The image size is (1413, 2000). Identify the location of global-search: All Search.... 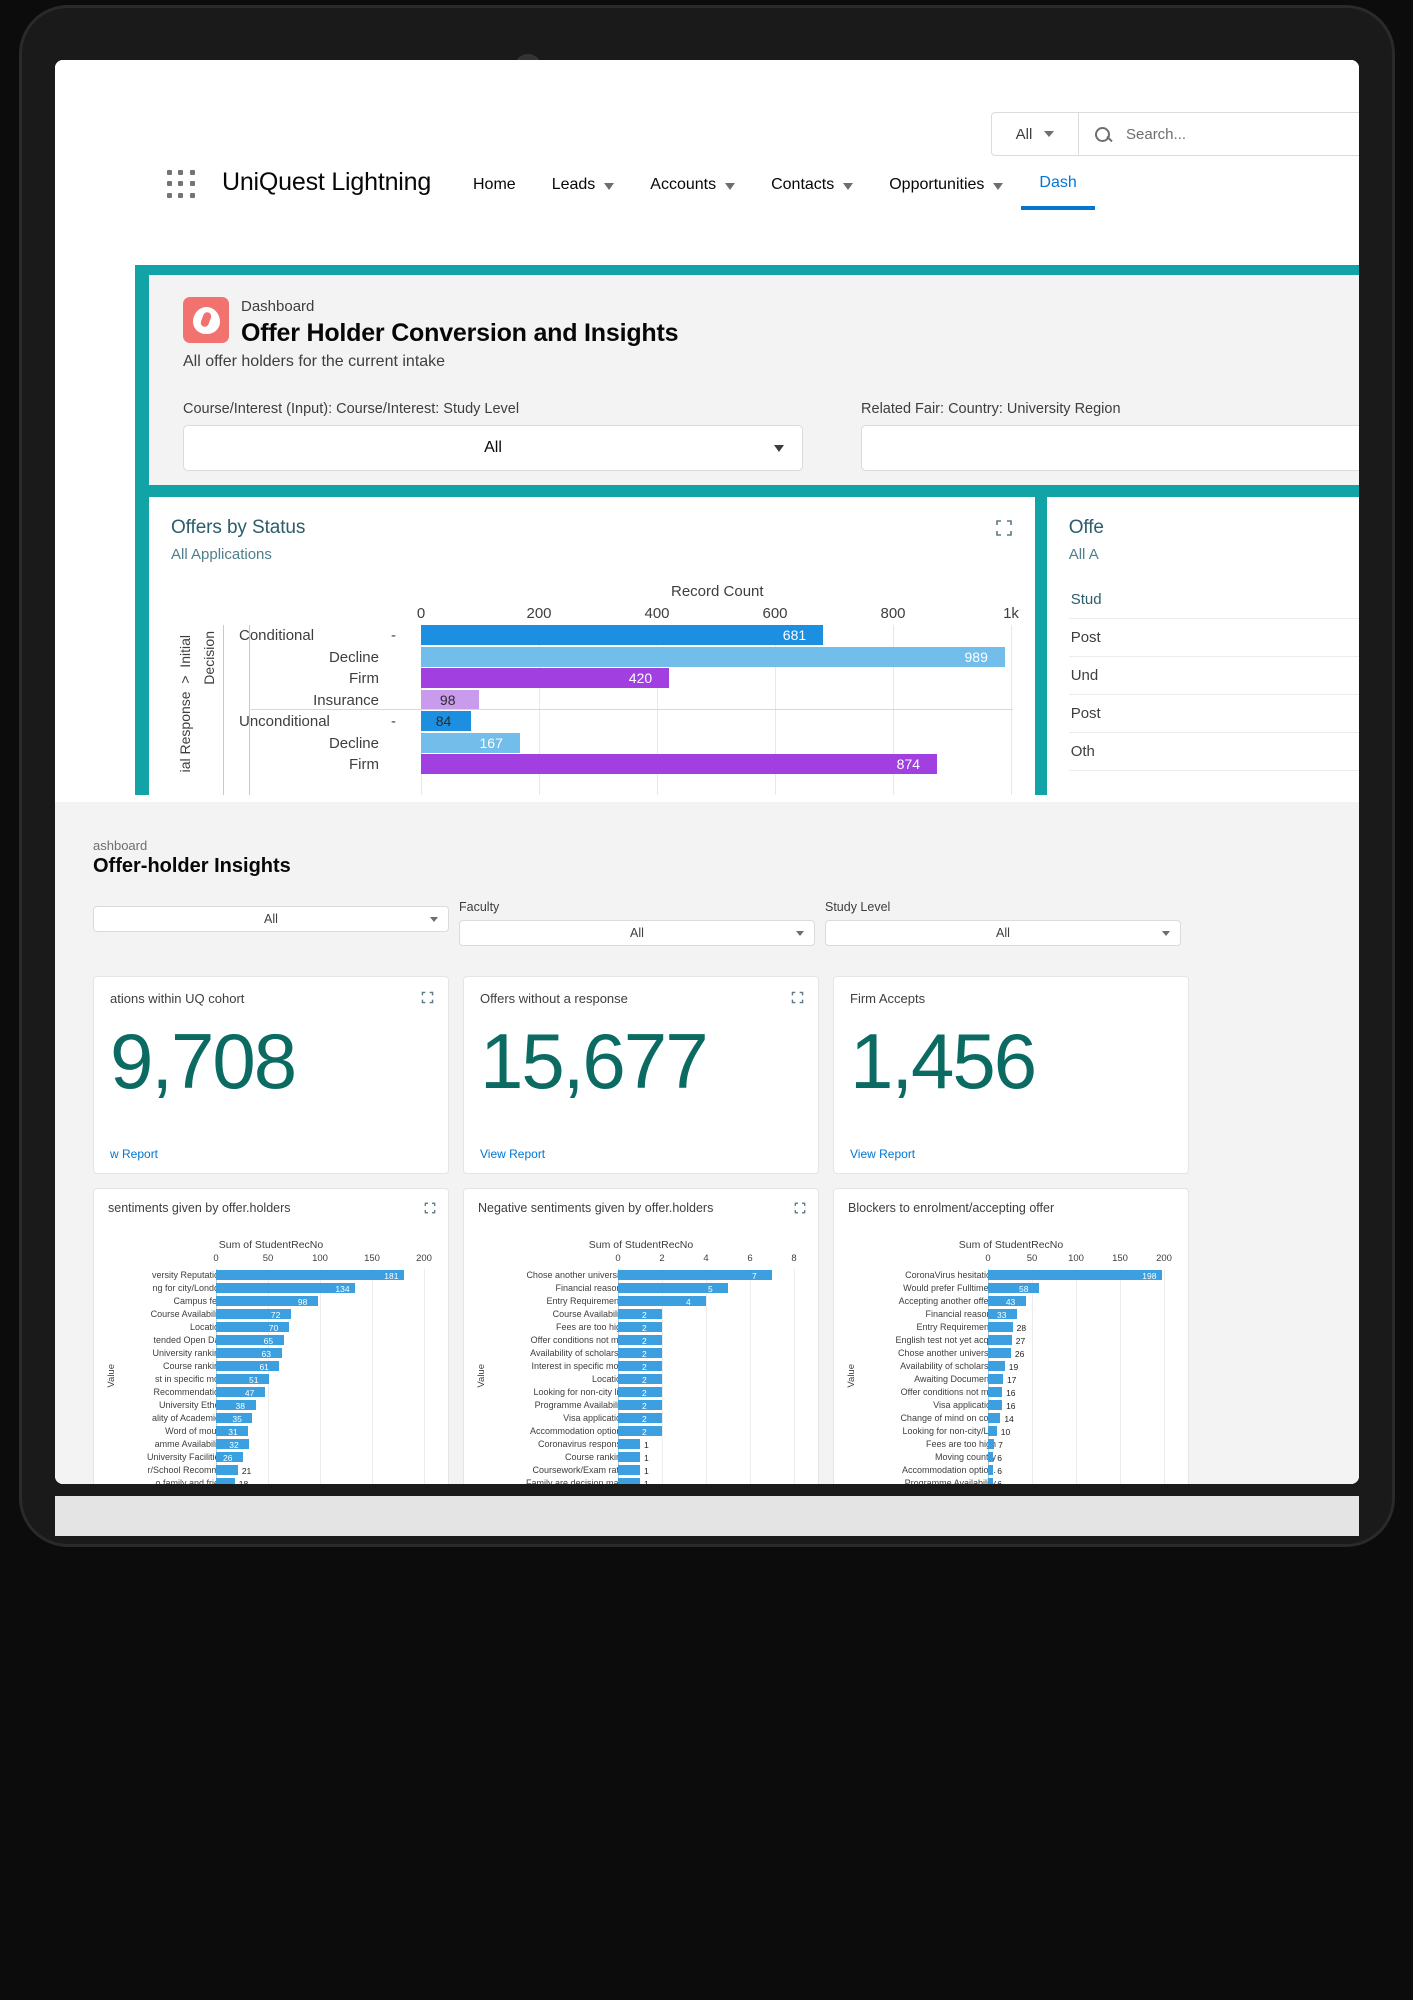
(1175, 134).